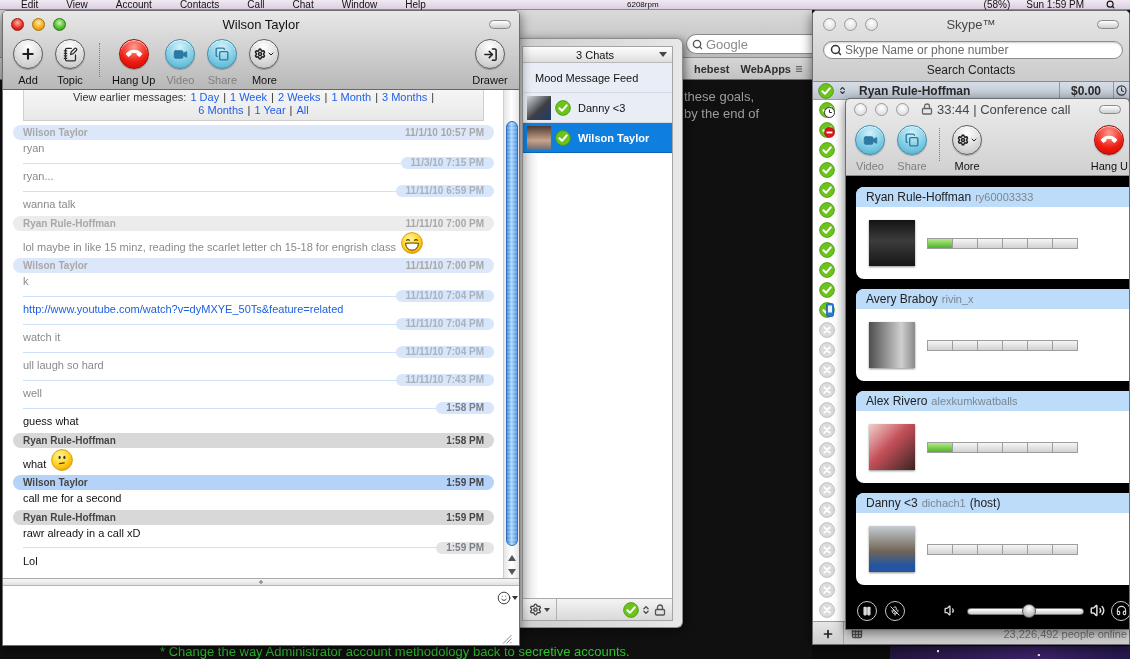  I want to click on overlapping-squares-icon, so click(912, 140).